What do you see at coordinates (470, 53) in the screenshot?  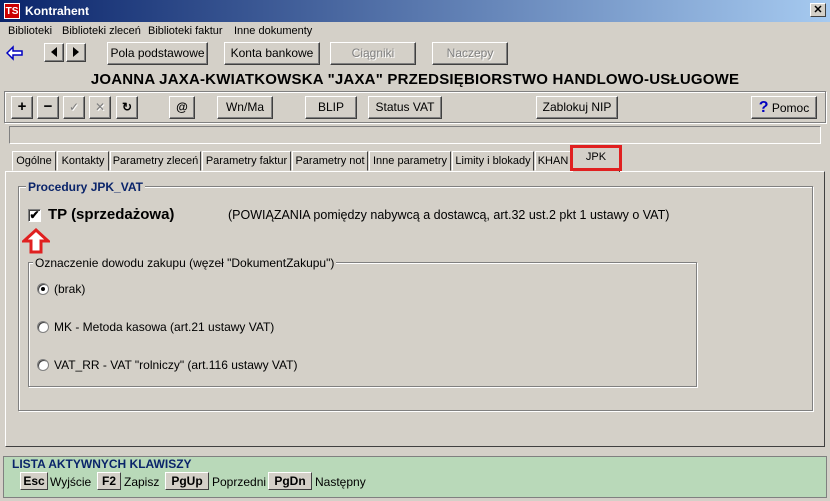 I see `naczepy-button: Naczepy` at bounding box center [470, 53].